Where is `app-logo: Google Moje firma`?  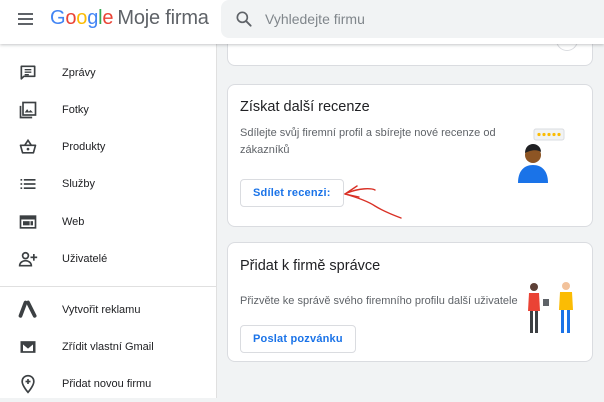 app-logo: Google Moje firma is located at coordinates (129, 18).